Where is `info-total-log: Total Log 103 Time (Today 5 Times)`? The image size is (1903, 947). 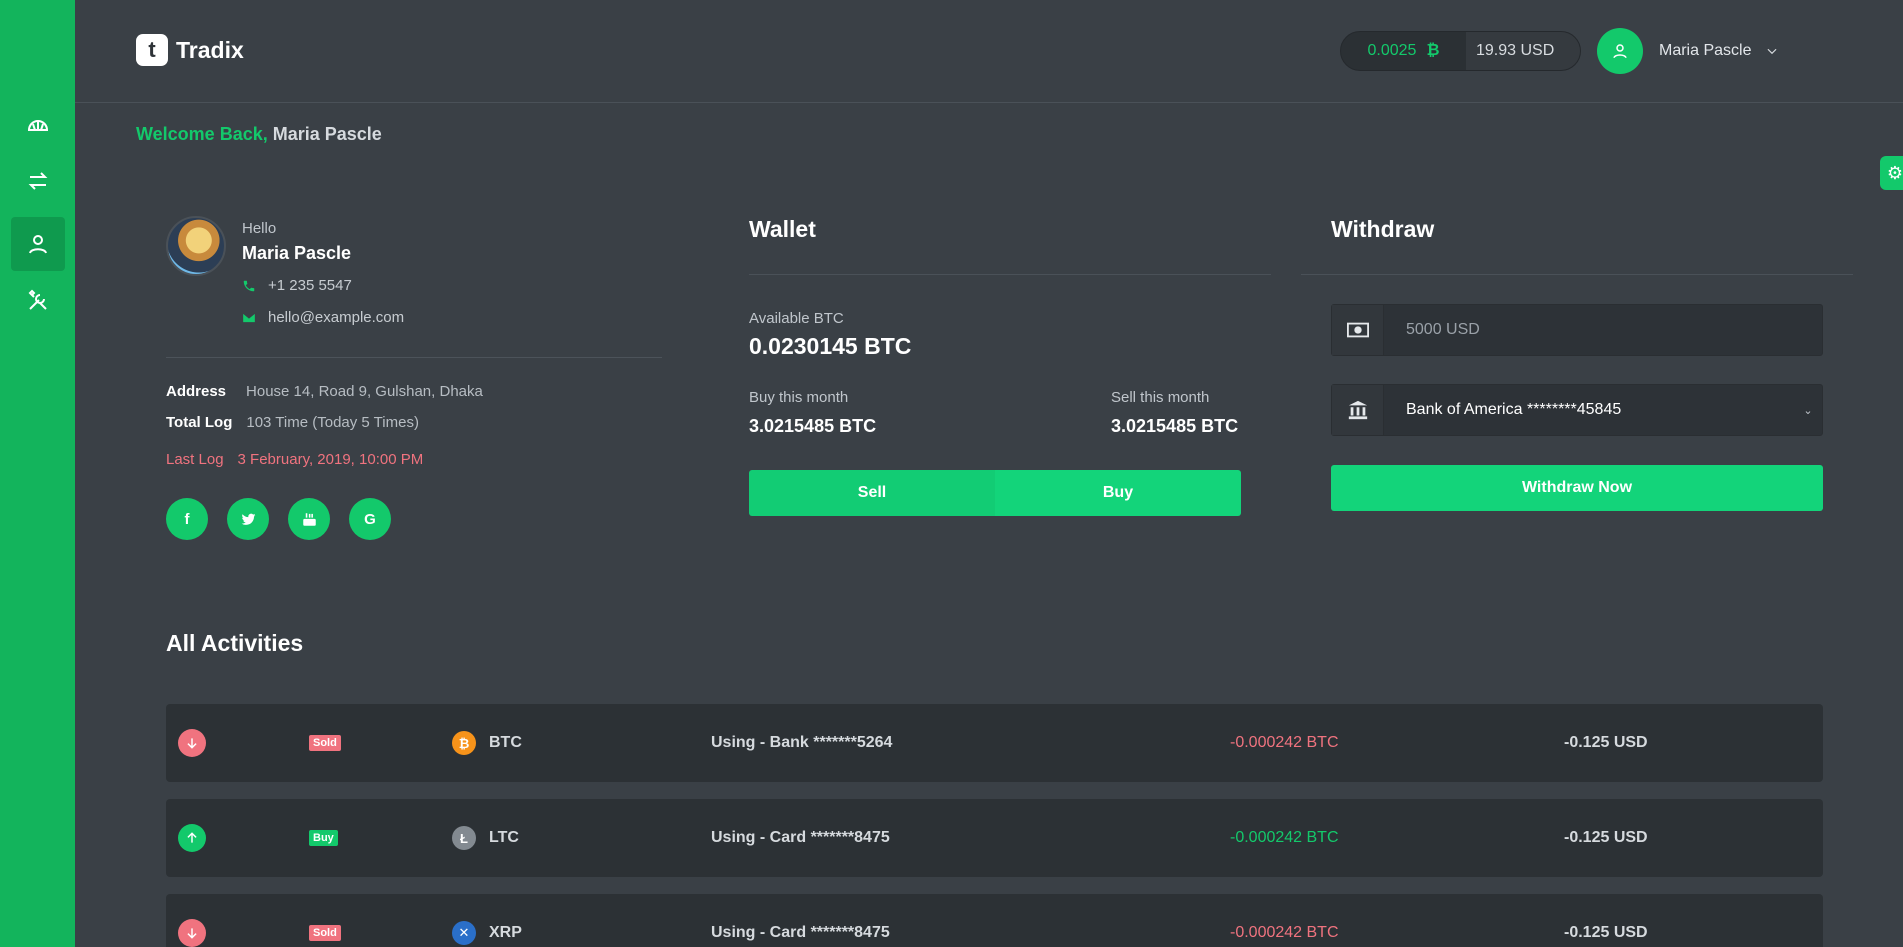 info-total-log: Total Log 103 Time (Today 5 Times) is located at coordinates (292, 422).